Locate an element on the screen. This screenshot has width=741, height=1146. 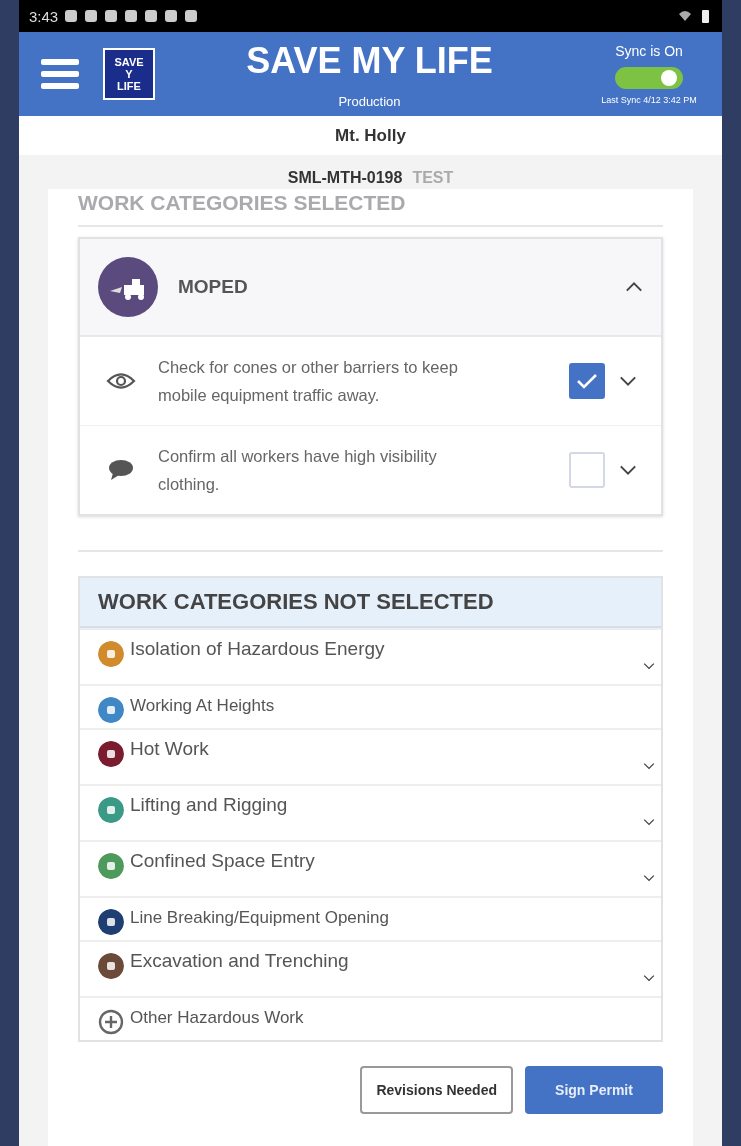
section-heading: WORK CATEGORIES SELECTED is located at coordinates (242, 203).